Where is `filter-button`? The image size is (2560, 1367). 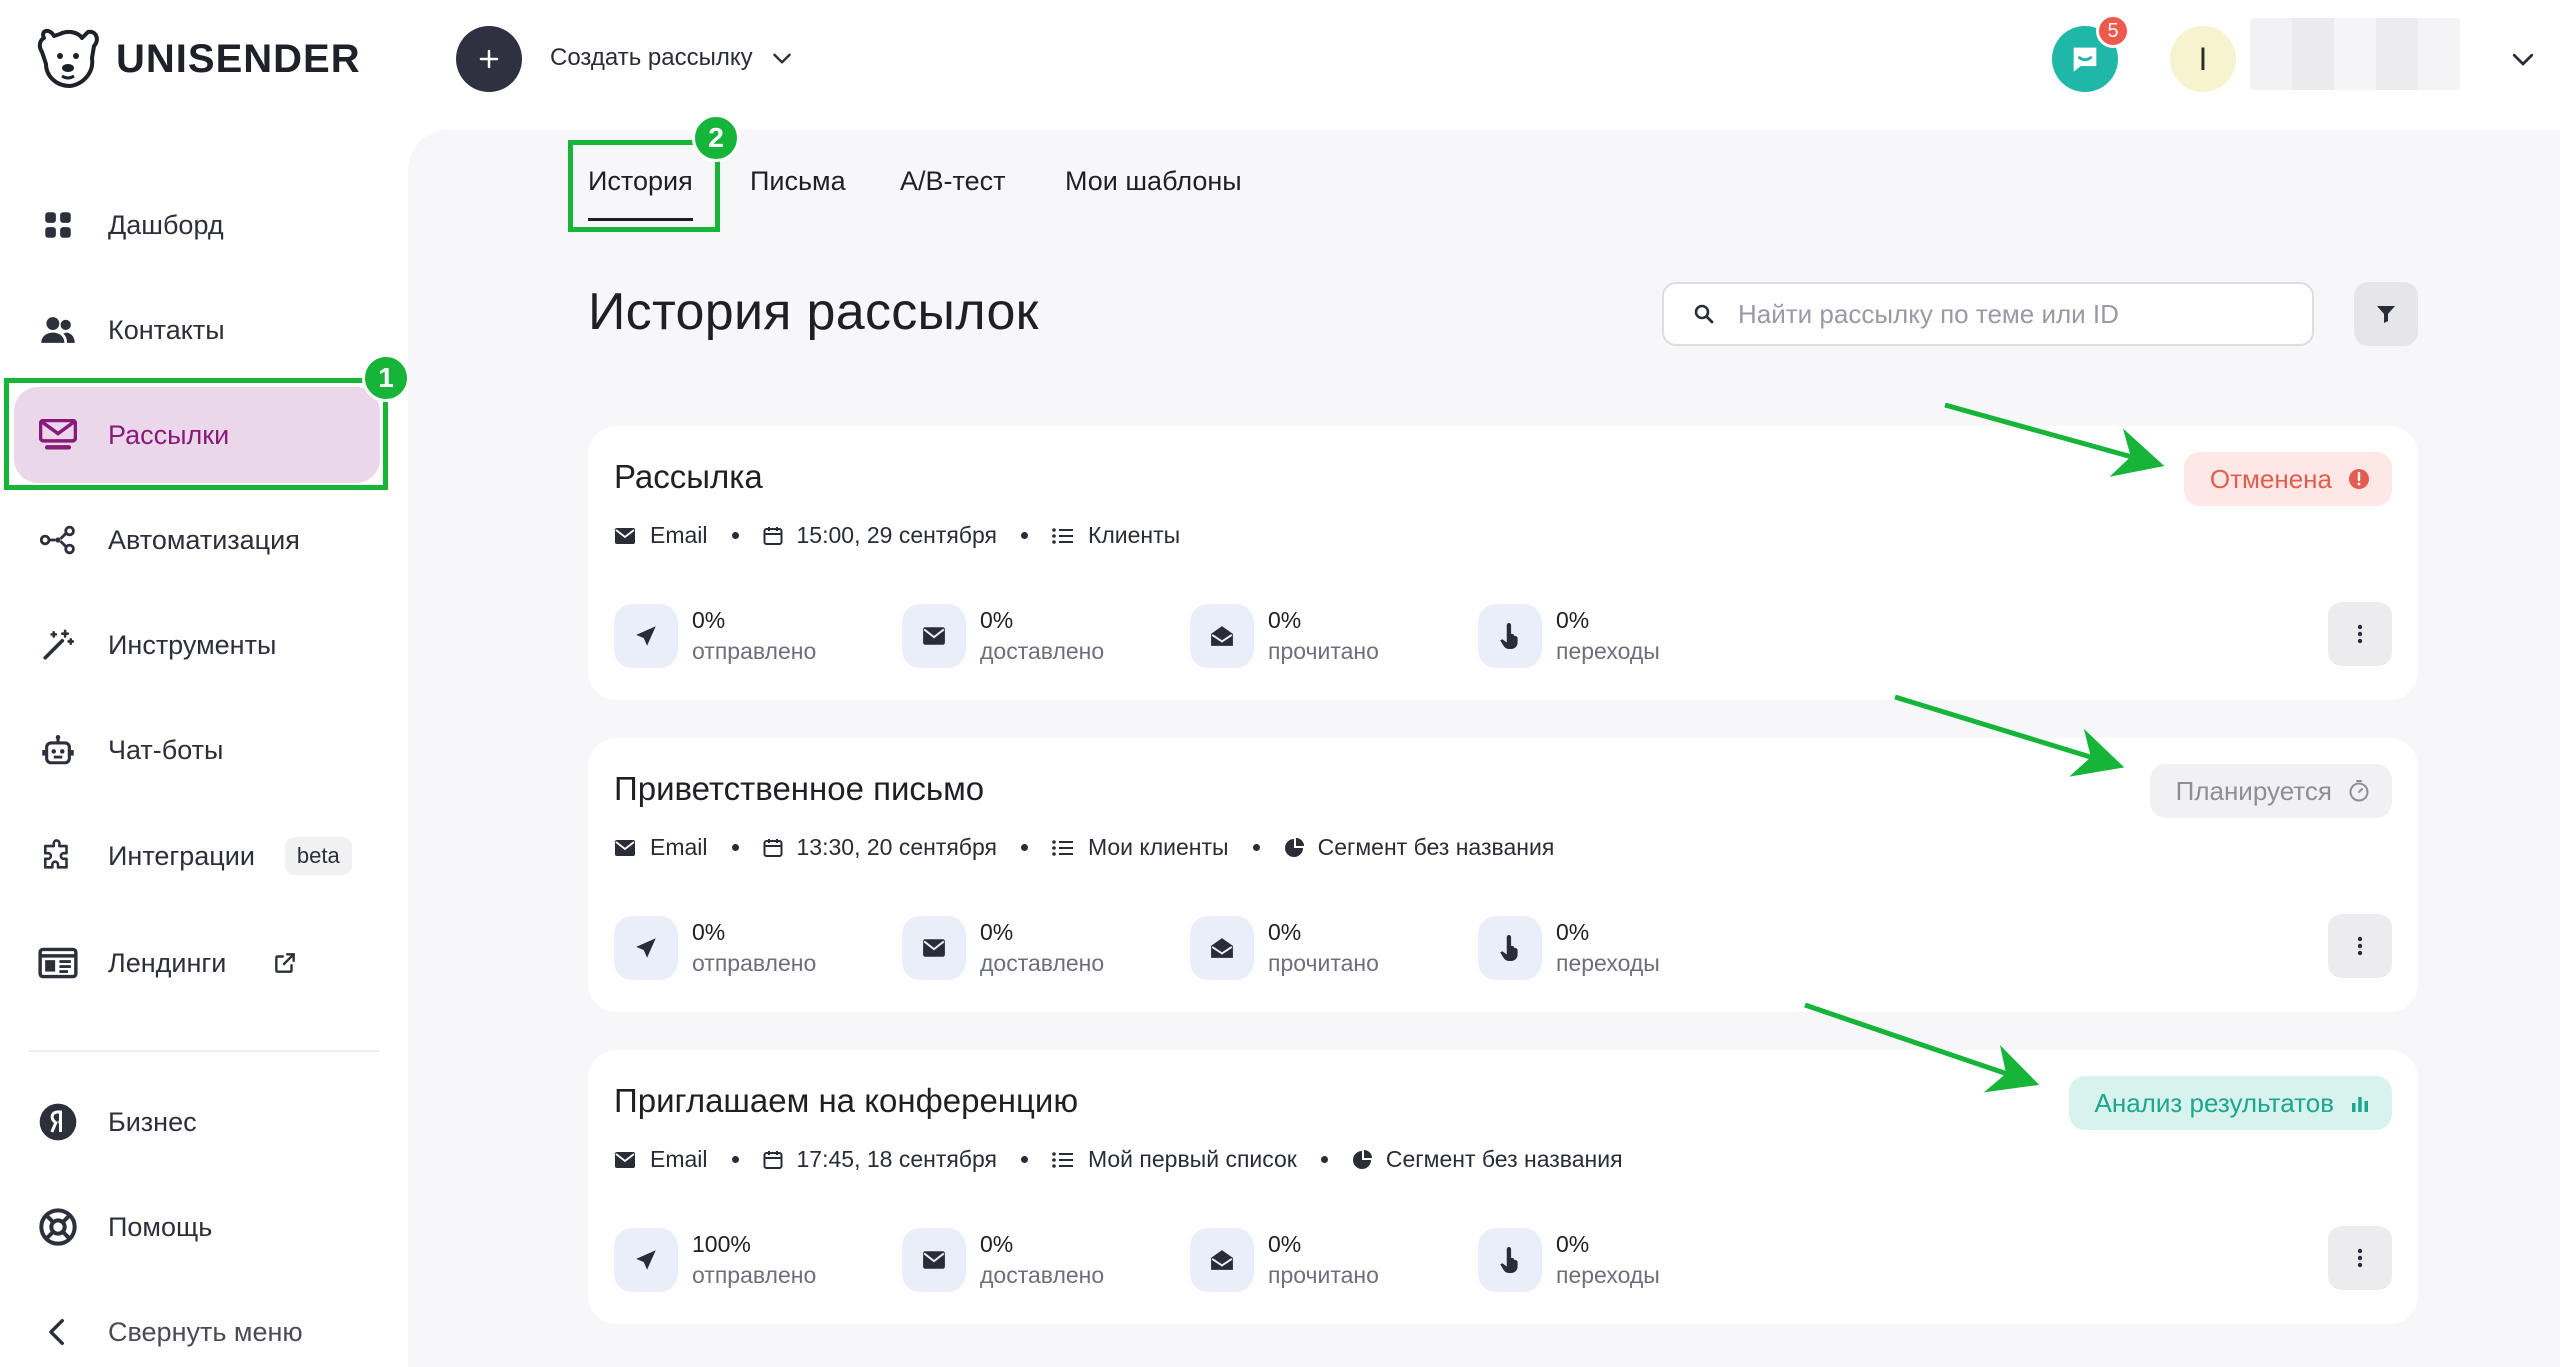
filter-button is located at coordinates (2386, 314).